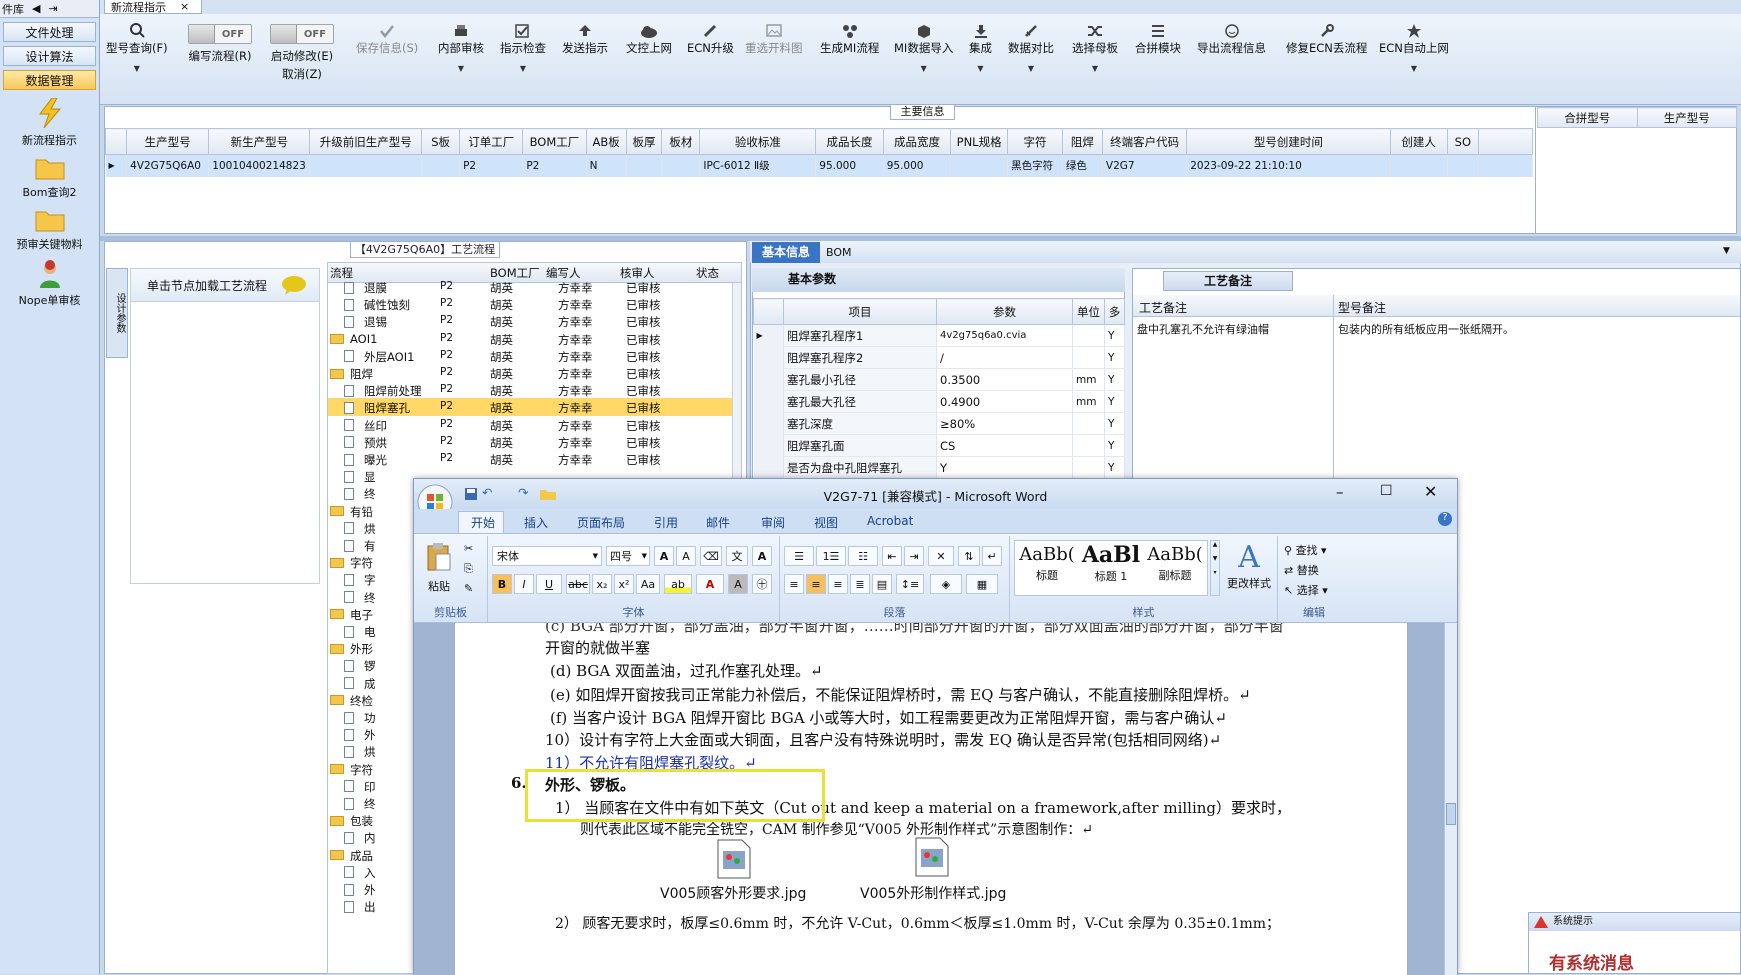 Image resolution: width=1741 pixels, height=975 pixels. What do you see at coordinates (534, 407) in the screenshot?
I see `tree-row: 阻焊塞孔 P2 胡英 方幸幸 已审核` at bounding box center [534, 407].